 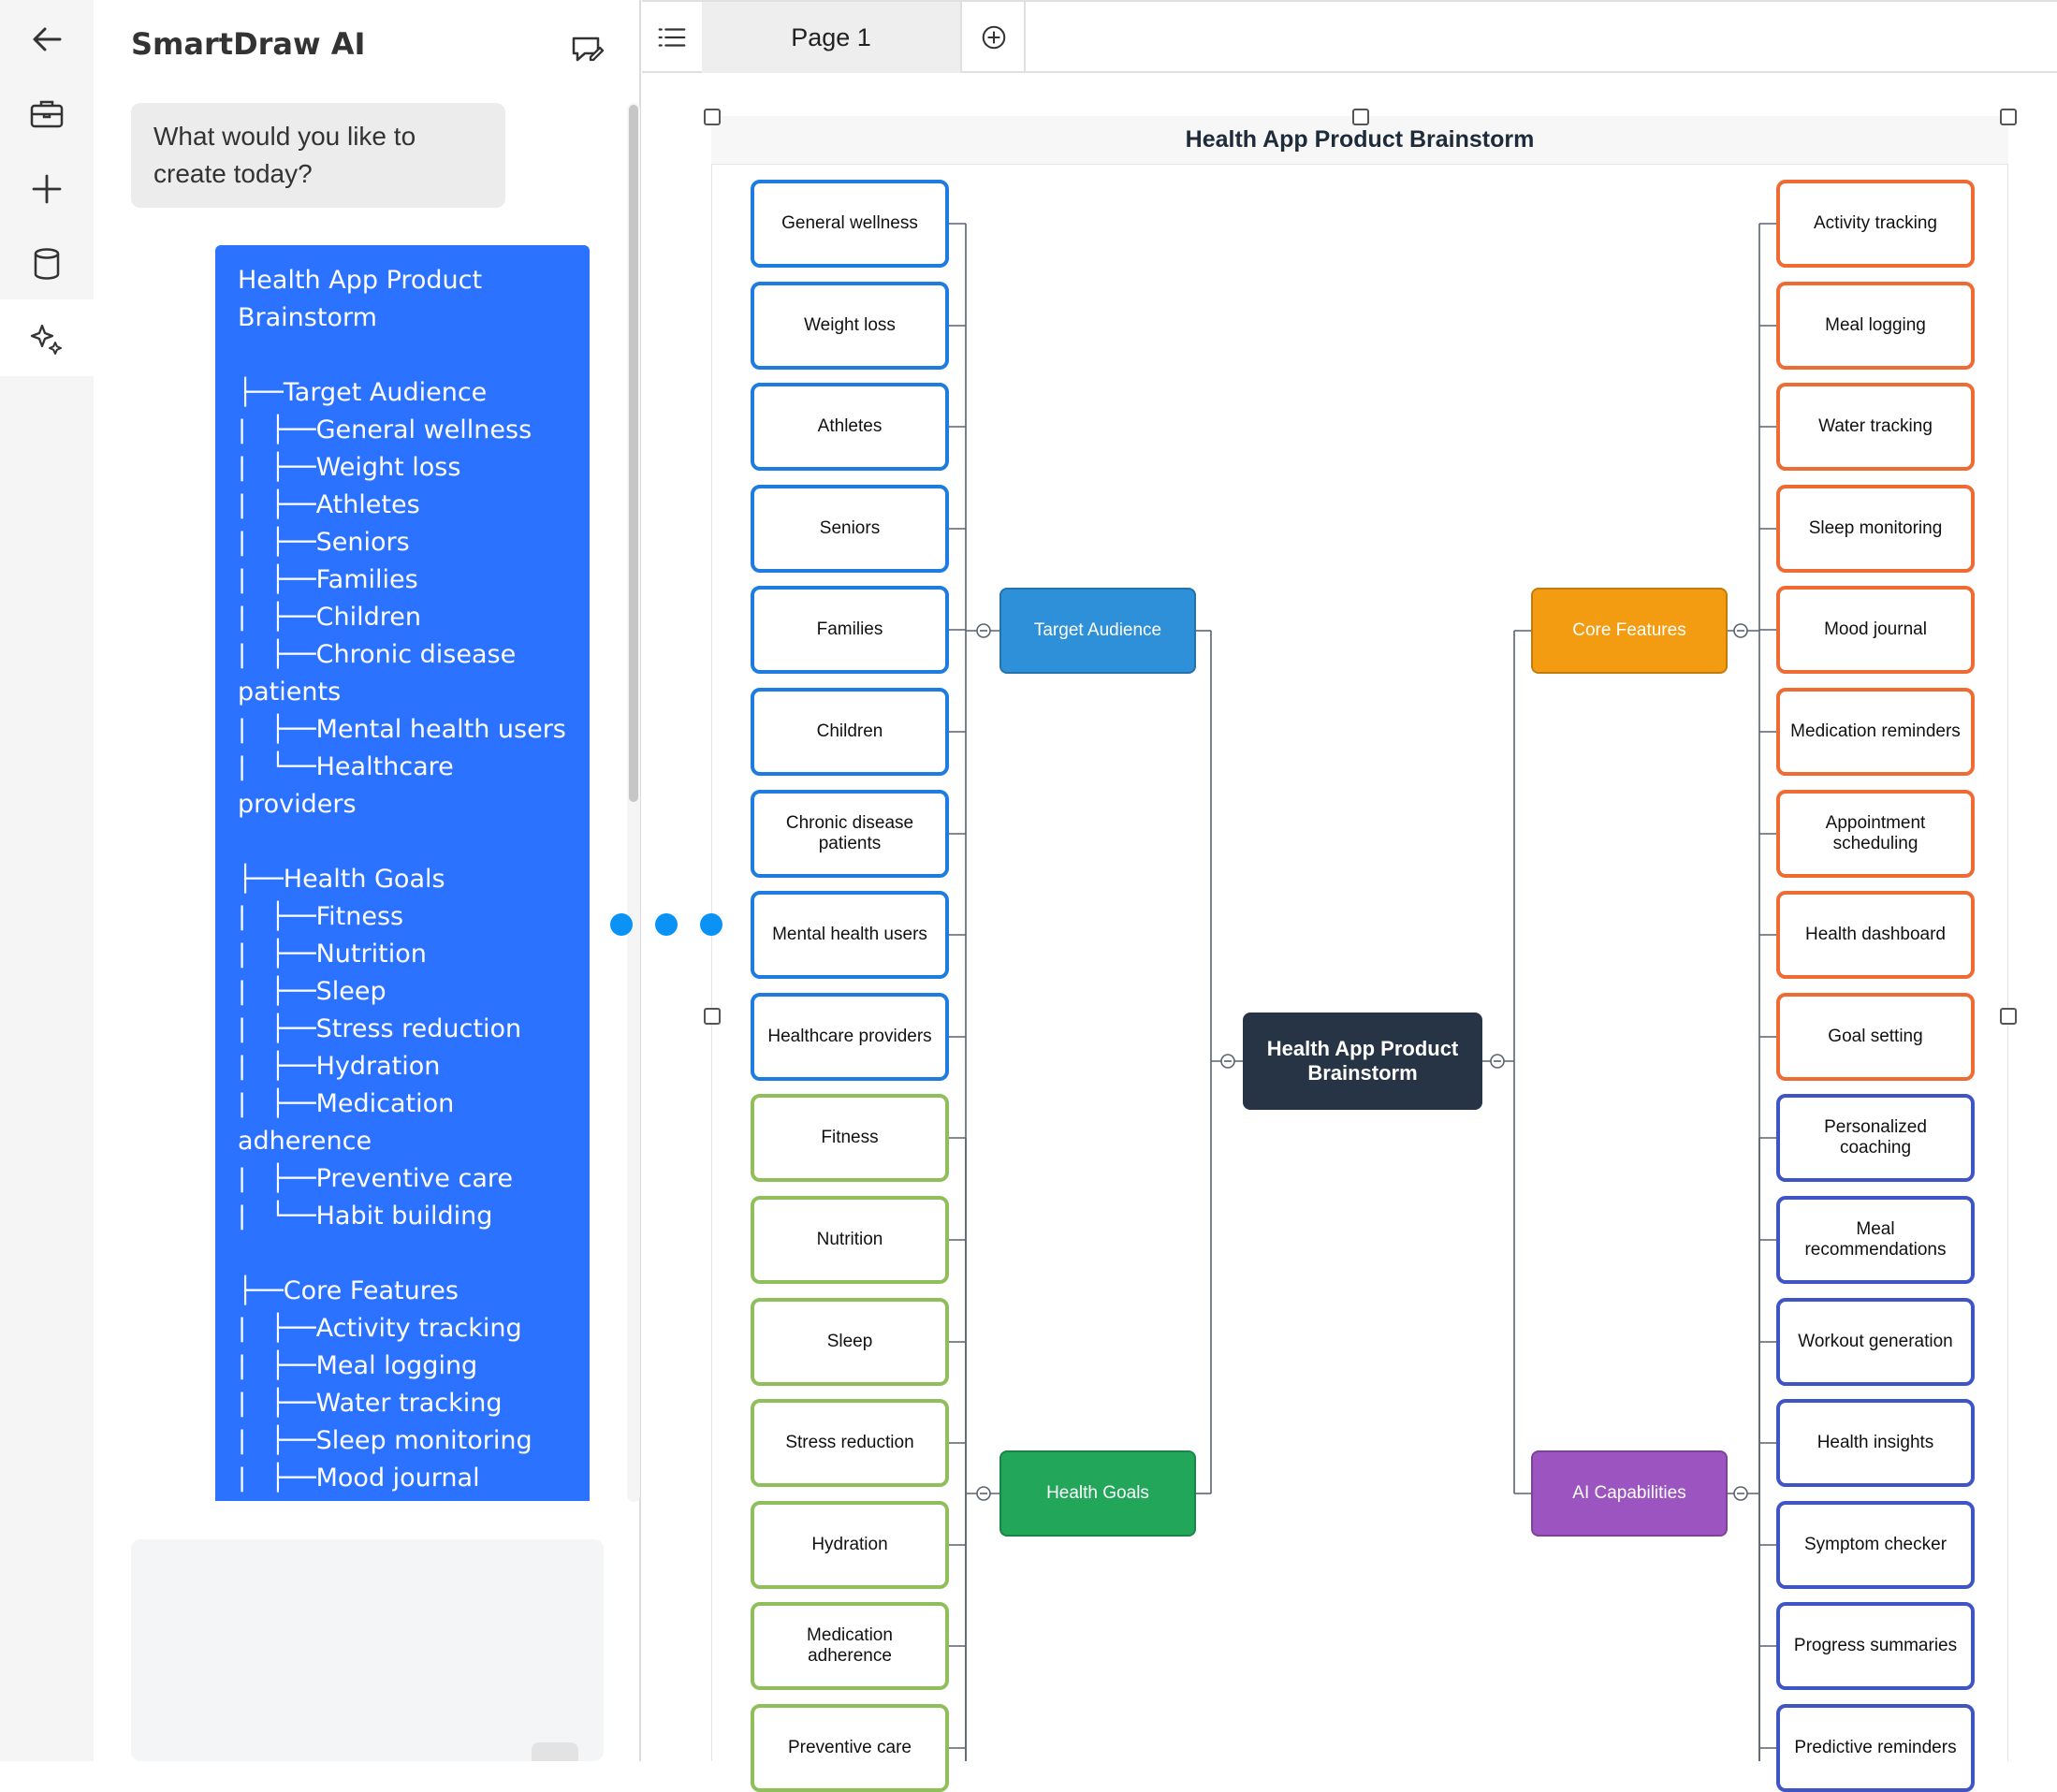 What do you see at coordinates (248, 44) in the screenshot?
I see `app-title: SmartDraw AI` at bounding box center [248, 44].